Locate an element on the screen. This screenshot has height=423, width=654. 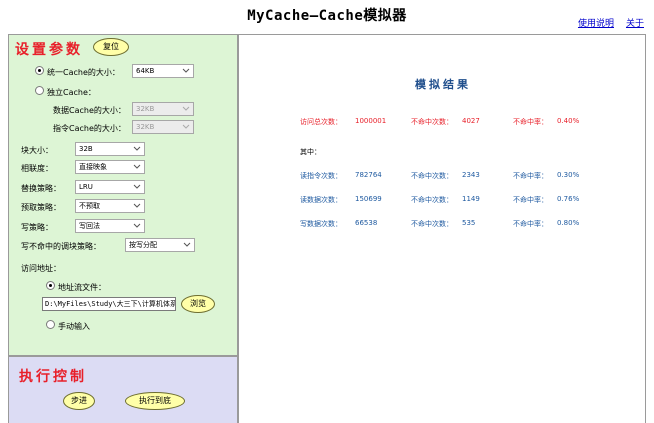
read-inst-miss-label: 不命中次数： is located at coordinates (432, 176).